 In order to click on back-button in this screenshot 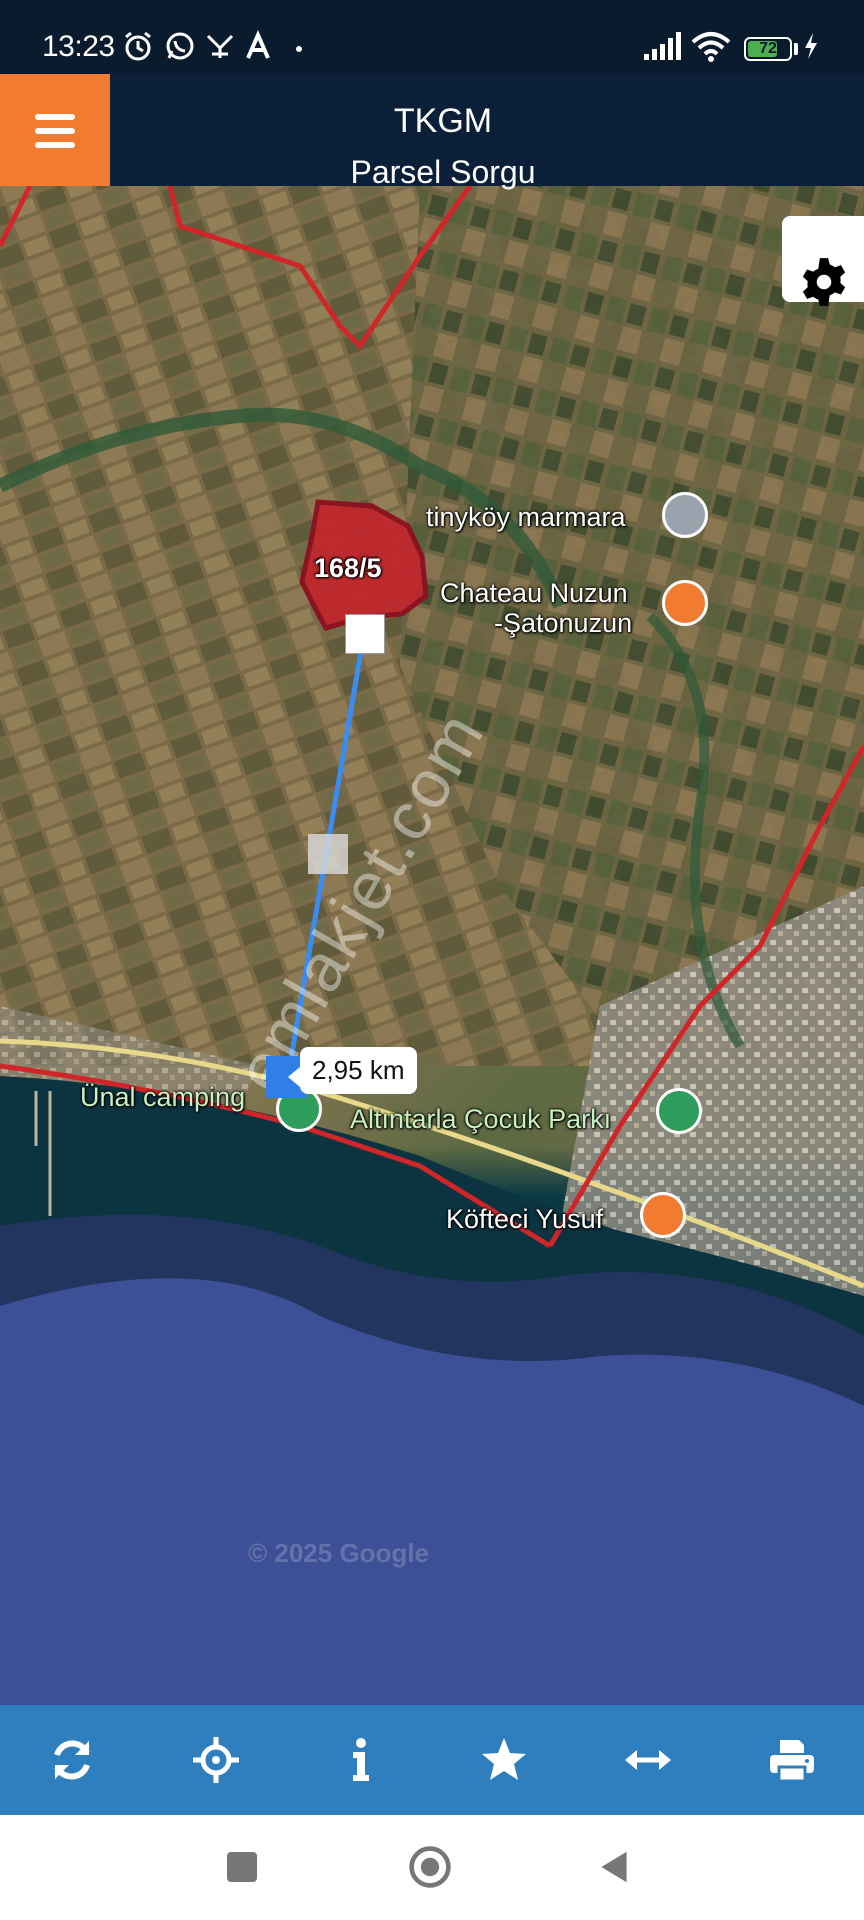, I will do `click(614, 1867)`.